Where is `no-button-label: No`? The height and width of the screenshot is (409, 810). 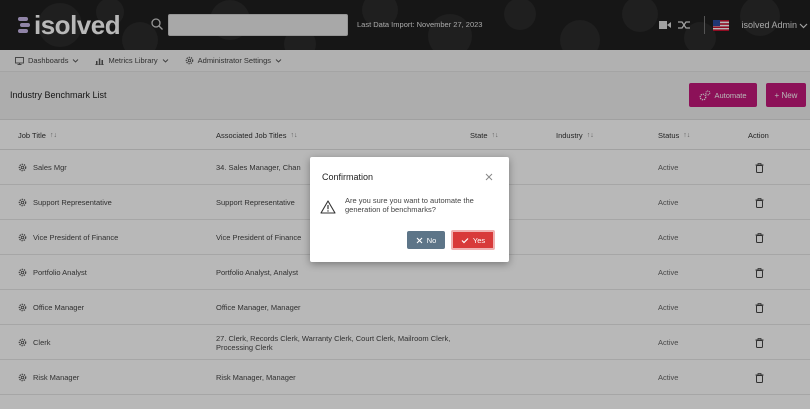
no-button-label: No is located at coordinates (431, 240).